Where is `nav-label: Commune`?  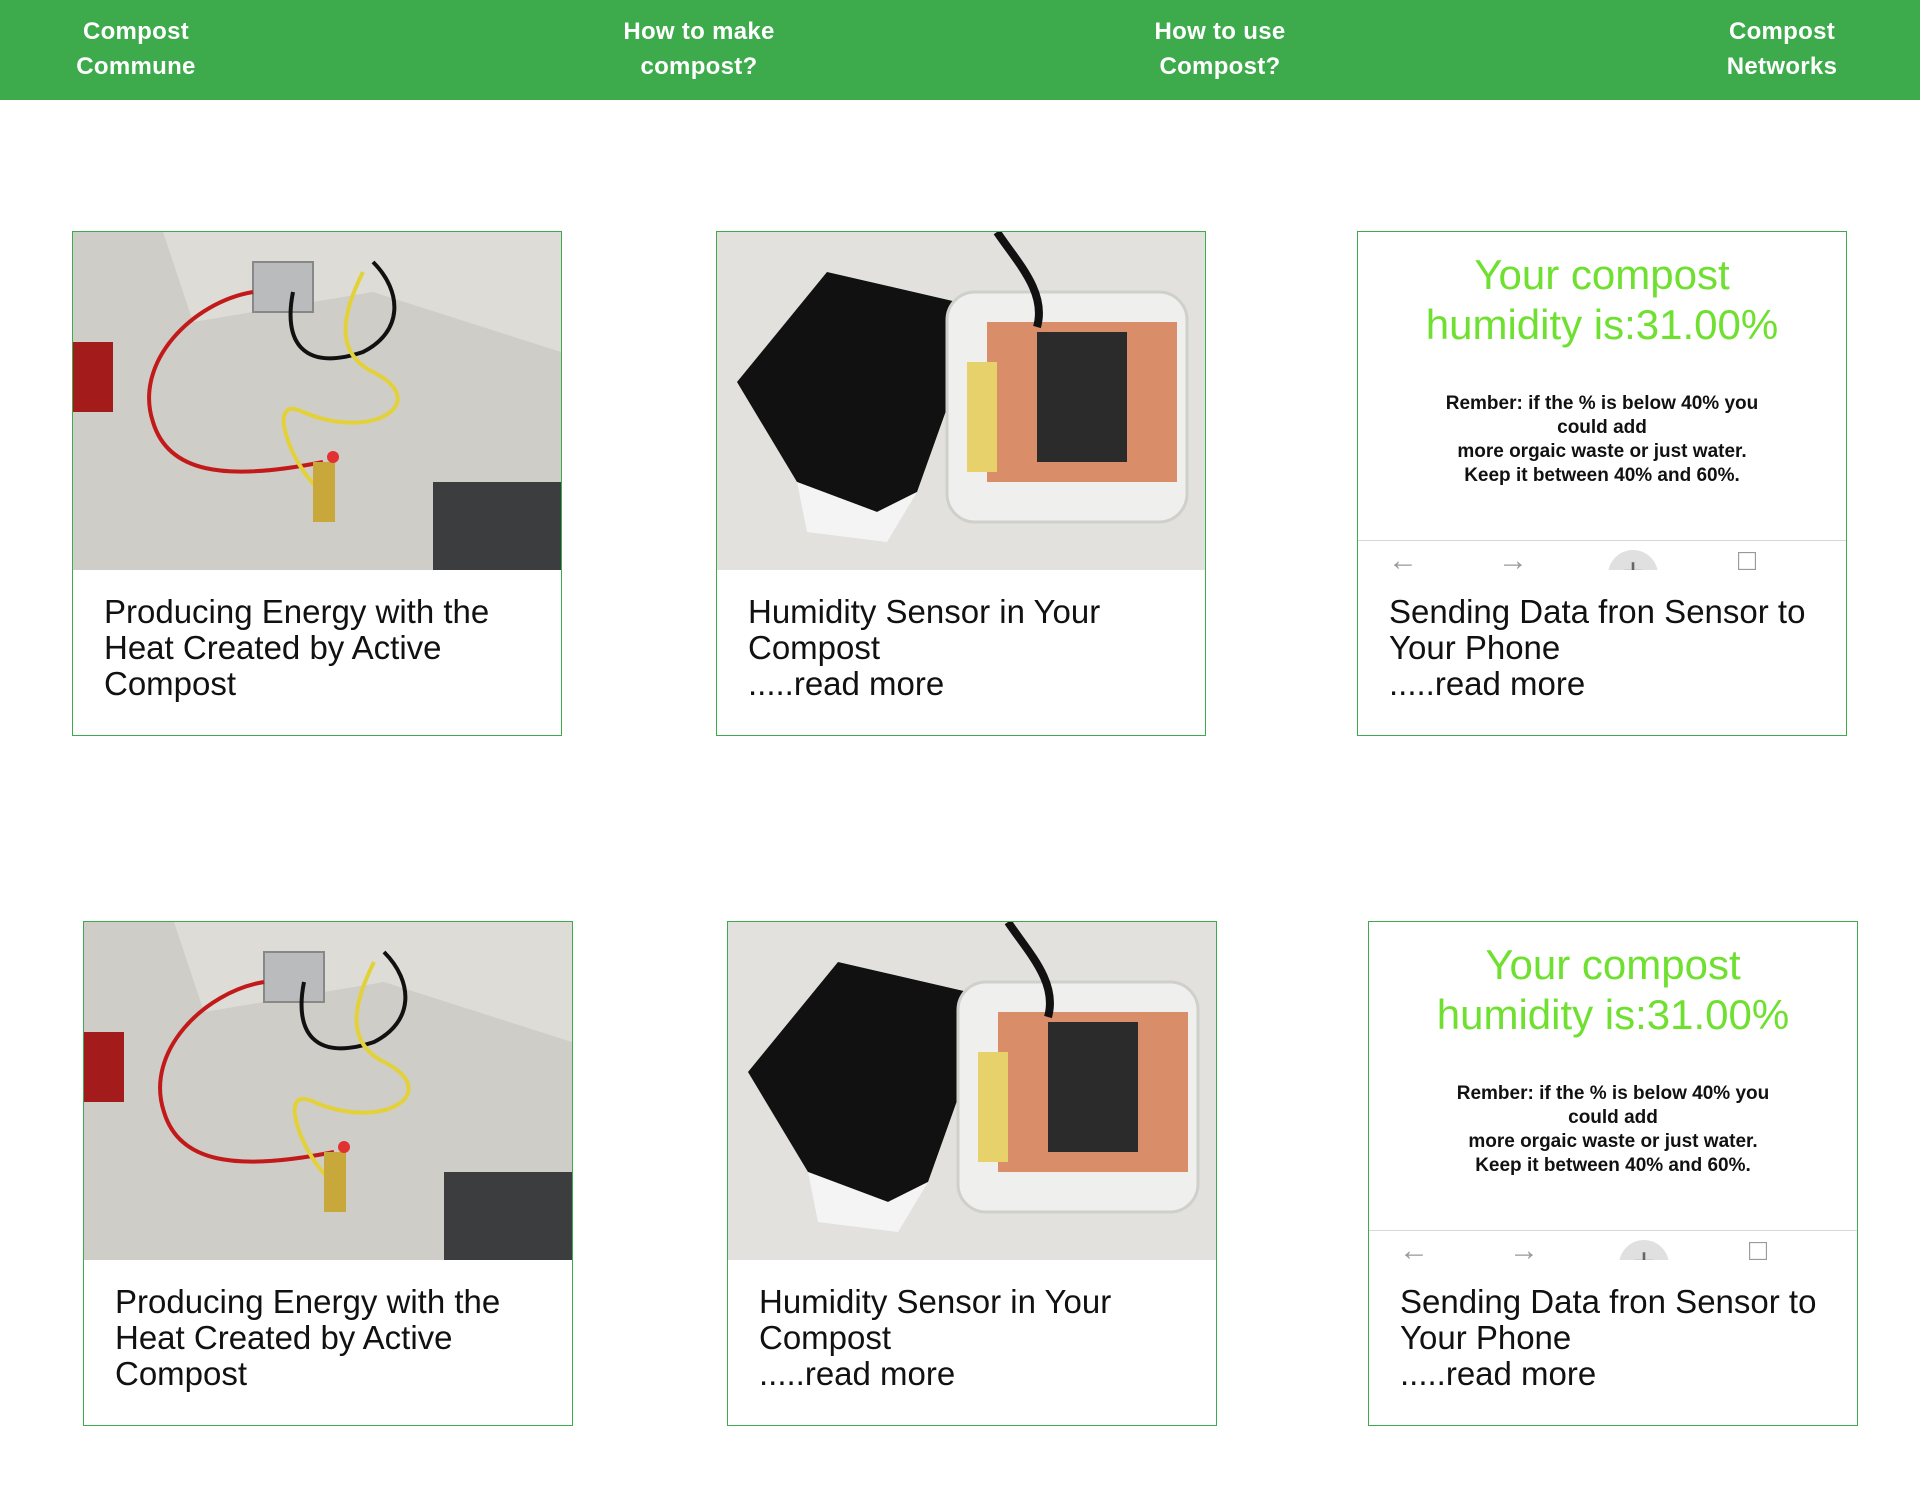 nav-label: Commune is located at coordinates (136, 66).